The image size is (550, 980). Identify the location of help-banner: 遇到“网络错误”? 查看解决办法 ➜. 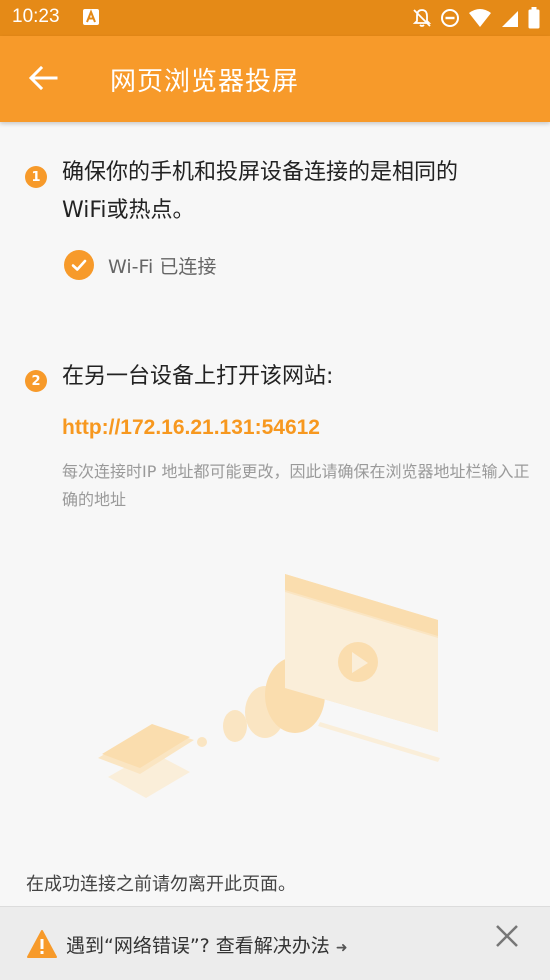
(275, 943).